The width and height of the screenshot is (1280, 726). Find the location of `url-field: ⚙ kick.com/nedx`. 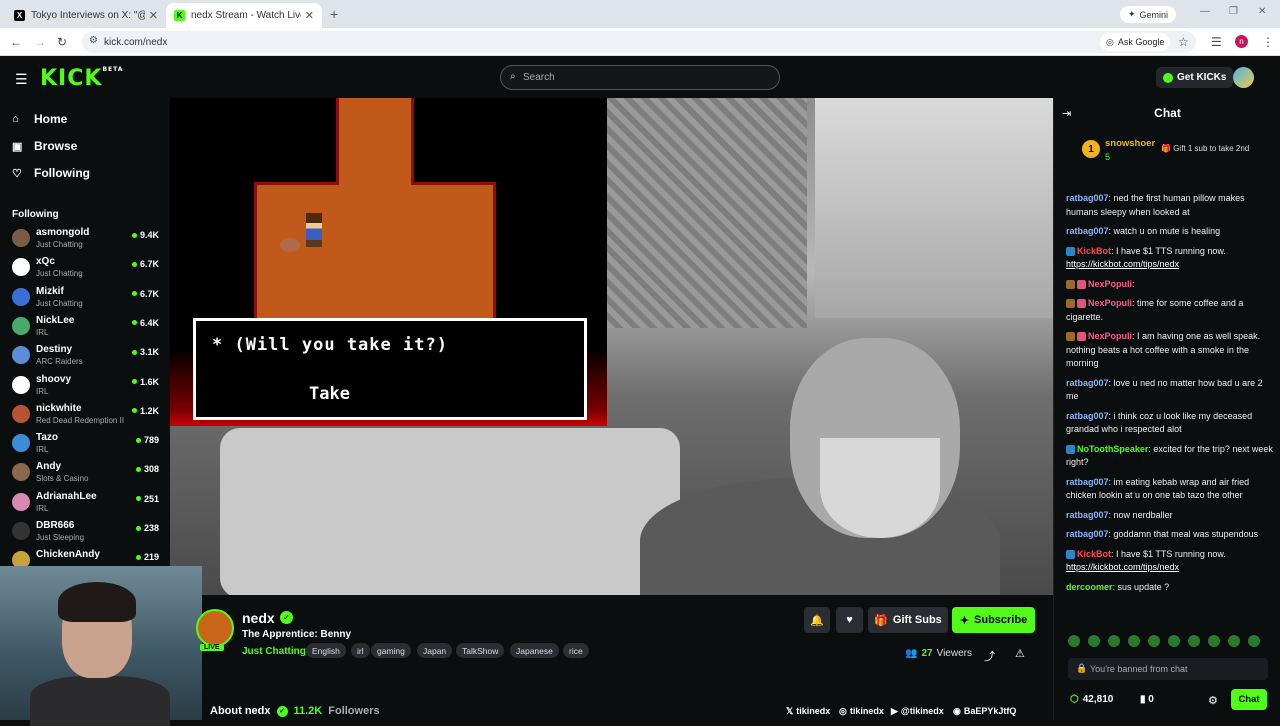

url-field: ⚙ kick.com/nedx is located at coordinates (639, 42).